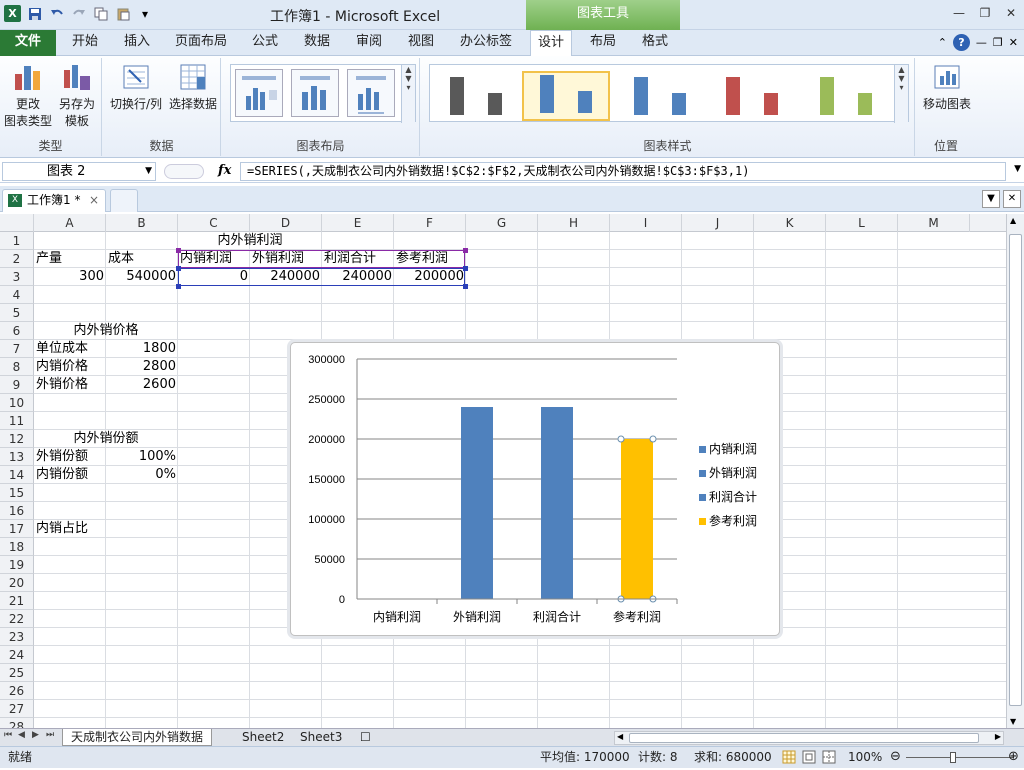  Describe the element at coordinates (21, 735) in the screenshot. I see `prev-sheet-icon: ◀` at that location.